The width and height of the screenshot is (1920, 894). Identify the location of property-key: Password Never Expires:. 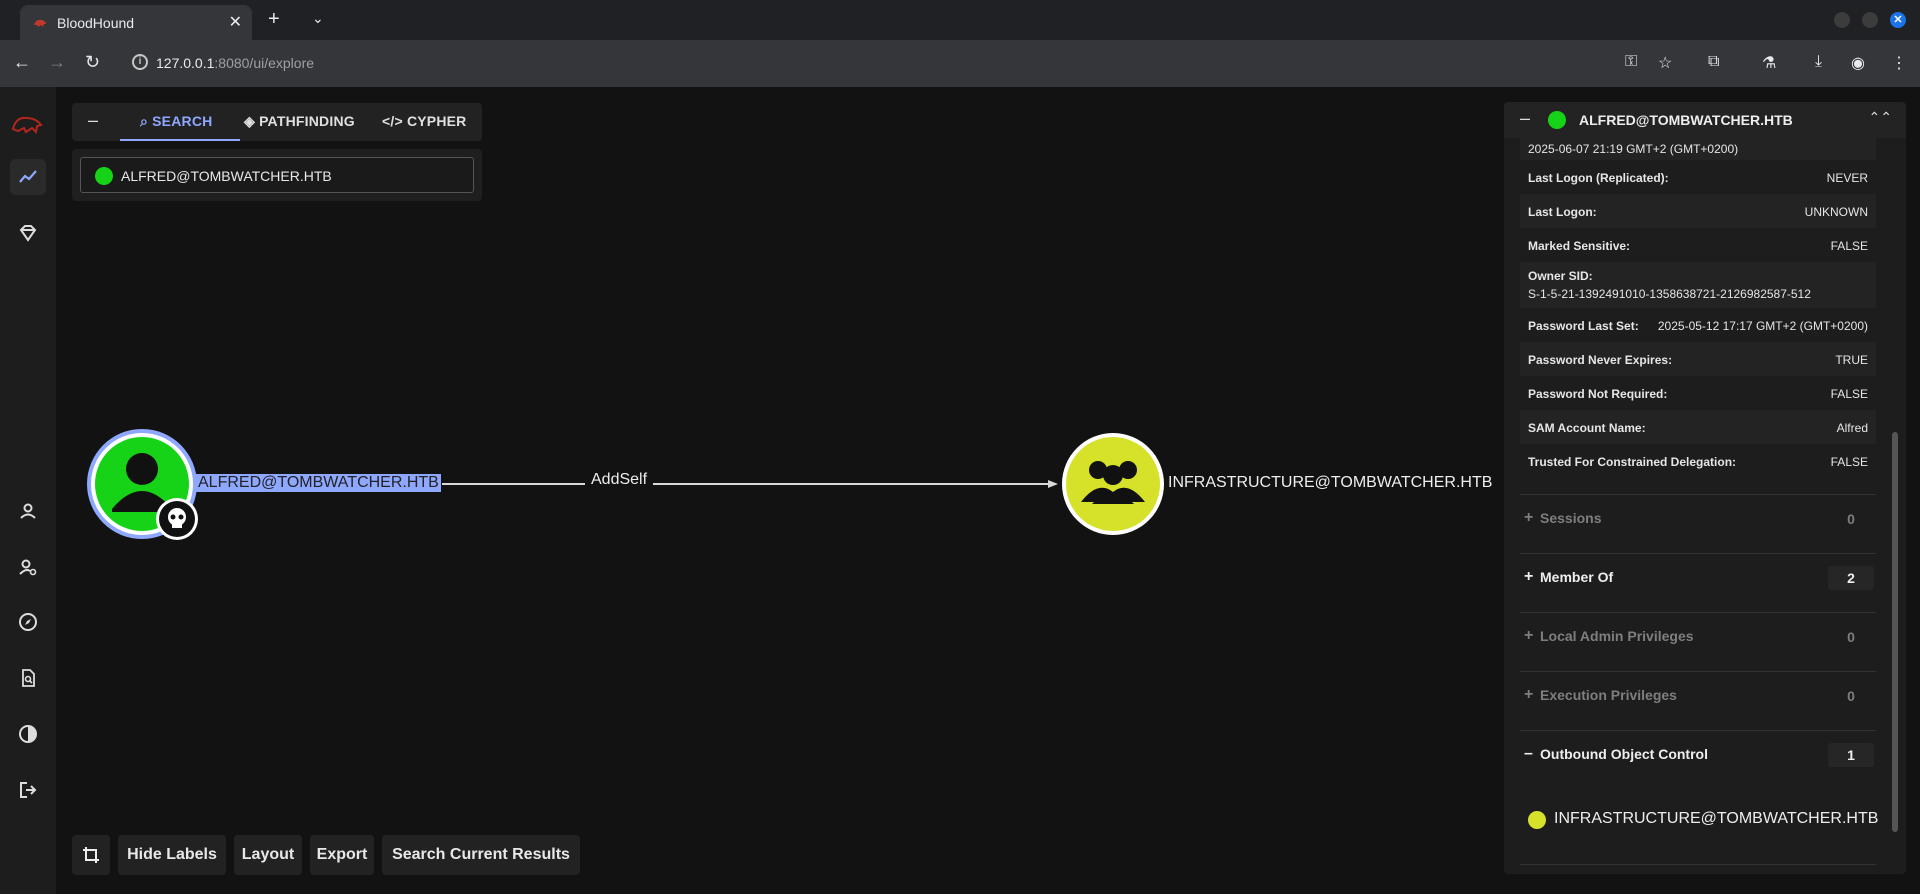
(1600, 360).